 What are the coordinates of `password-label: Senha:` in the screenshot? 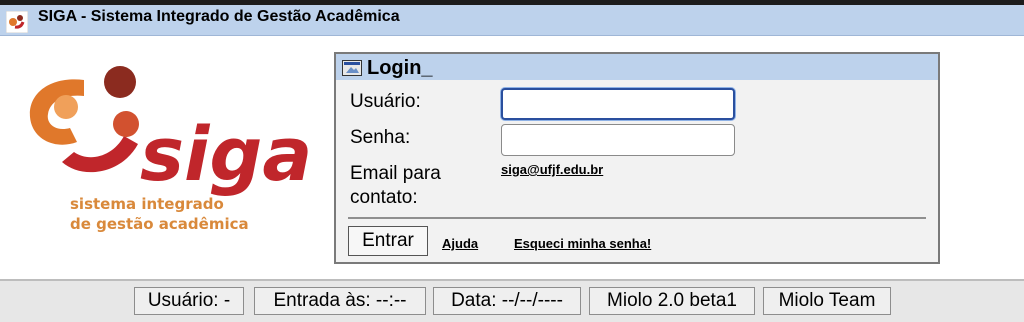 It's located at (380, 137).